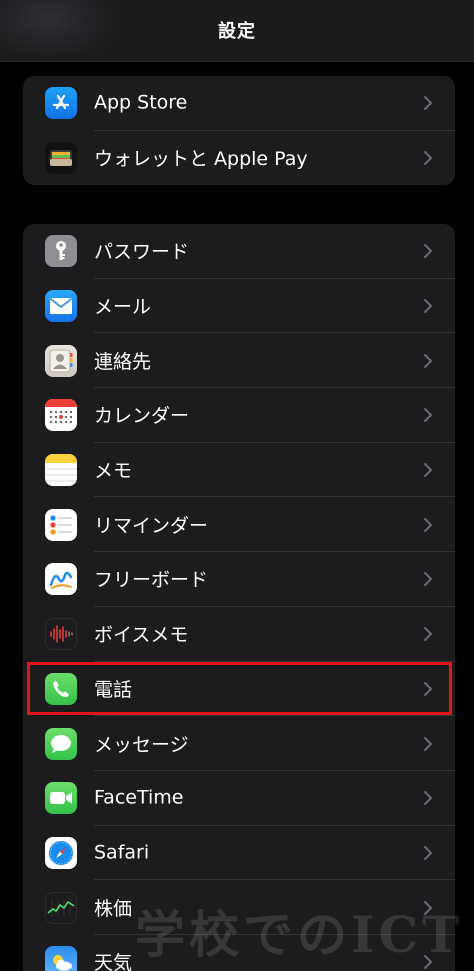 The width and height of the screenshot is (474, 971). What do you see at coordinates (151, 525) in the screenshot?
I see `settings-row-label: リマインダー` at bounding box center [151, 525].